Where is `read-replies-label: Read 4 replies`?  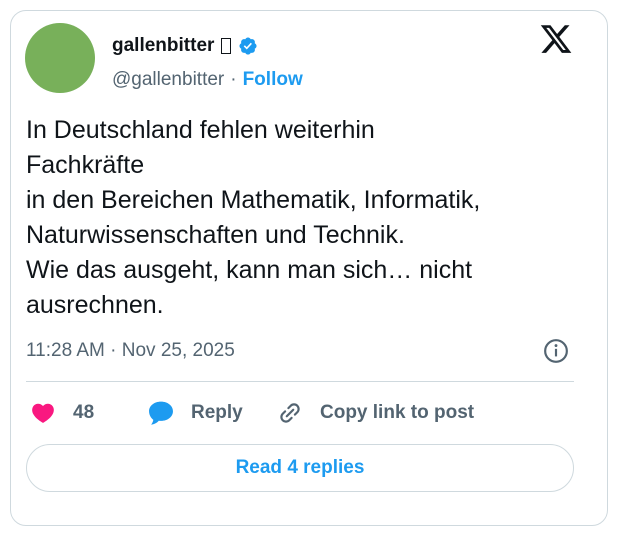
read-replies-label: Read 4 replies is located at coordinates (300, 467).